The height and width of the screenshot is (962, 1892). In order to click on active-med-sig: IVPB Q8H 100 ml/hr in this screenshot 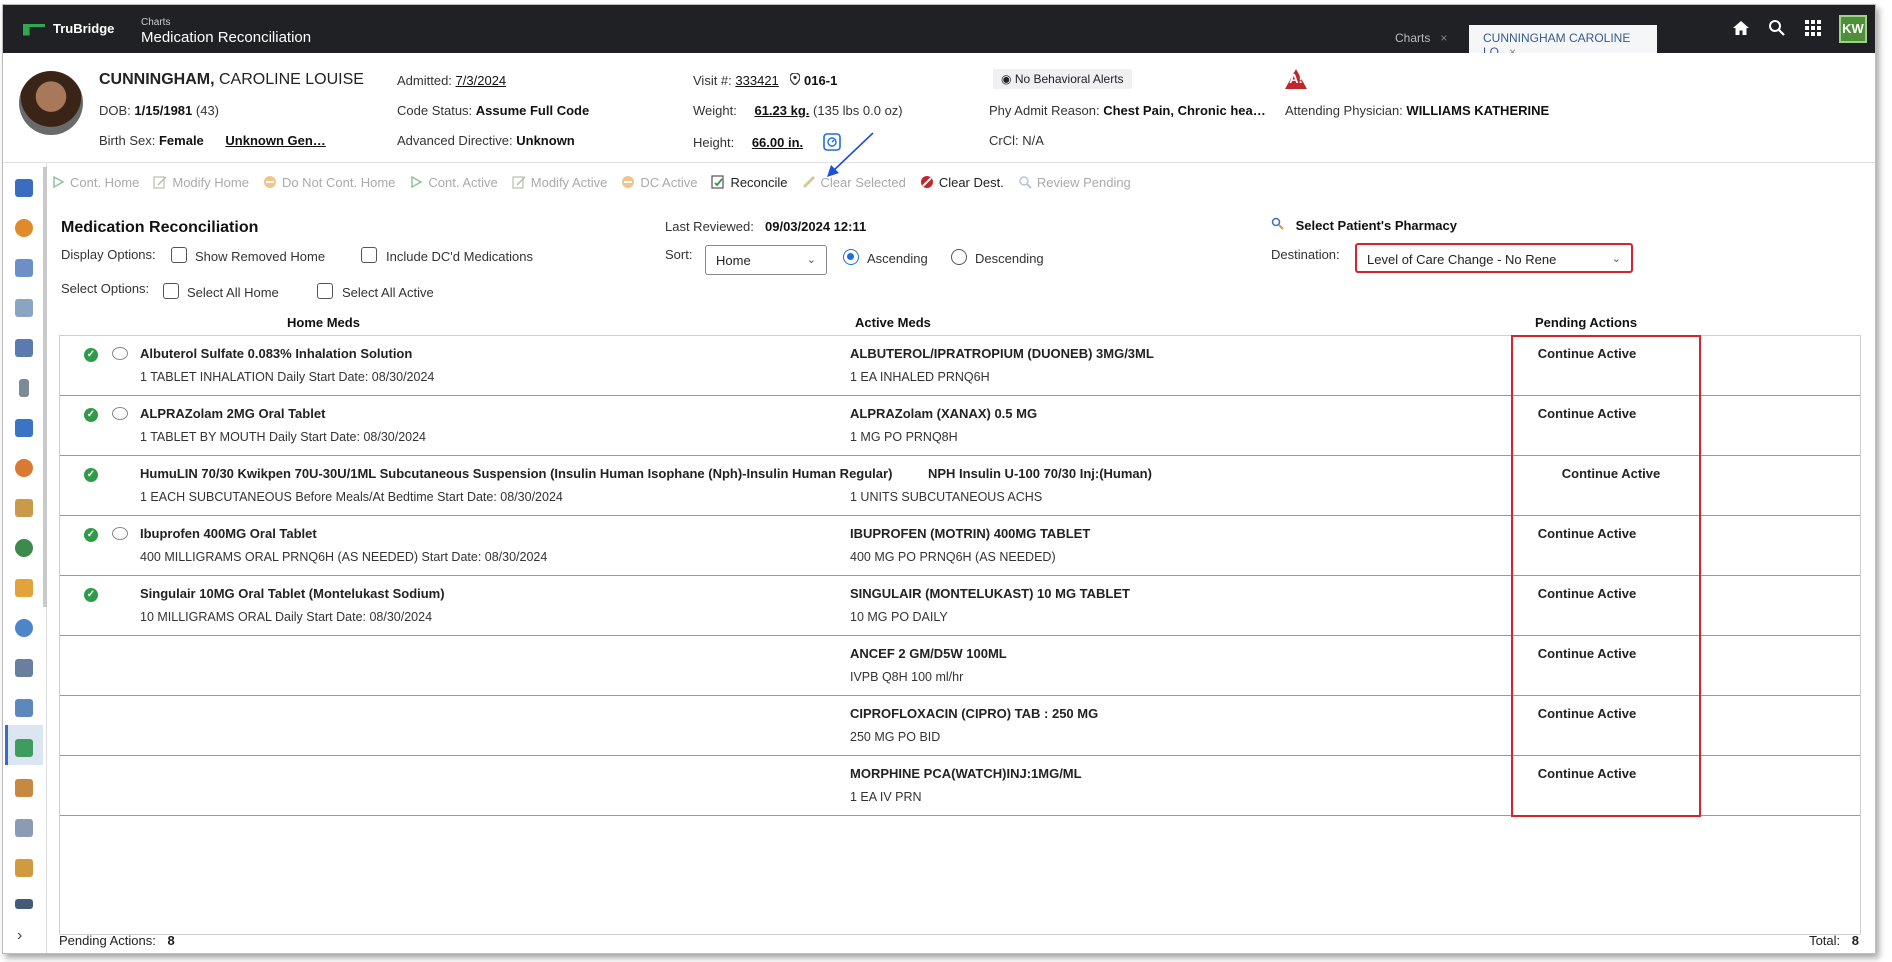, I will do `click(907, 677)`.